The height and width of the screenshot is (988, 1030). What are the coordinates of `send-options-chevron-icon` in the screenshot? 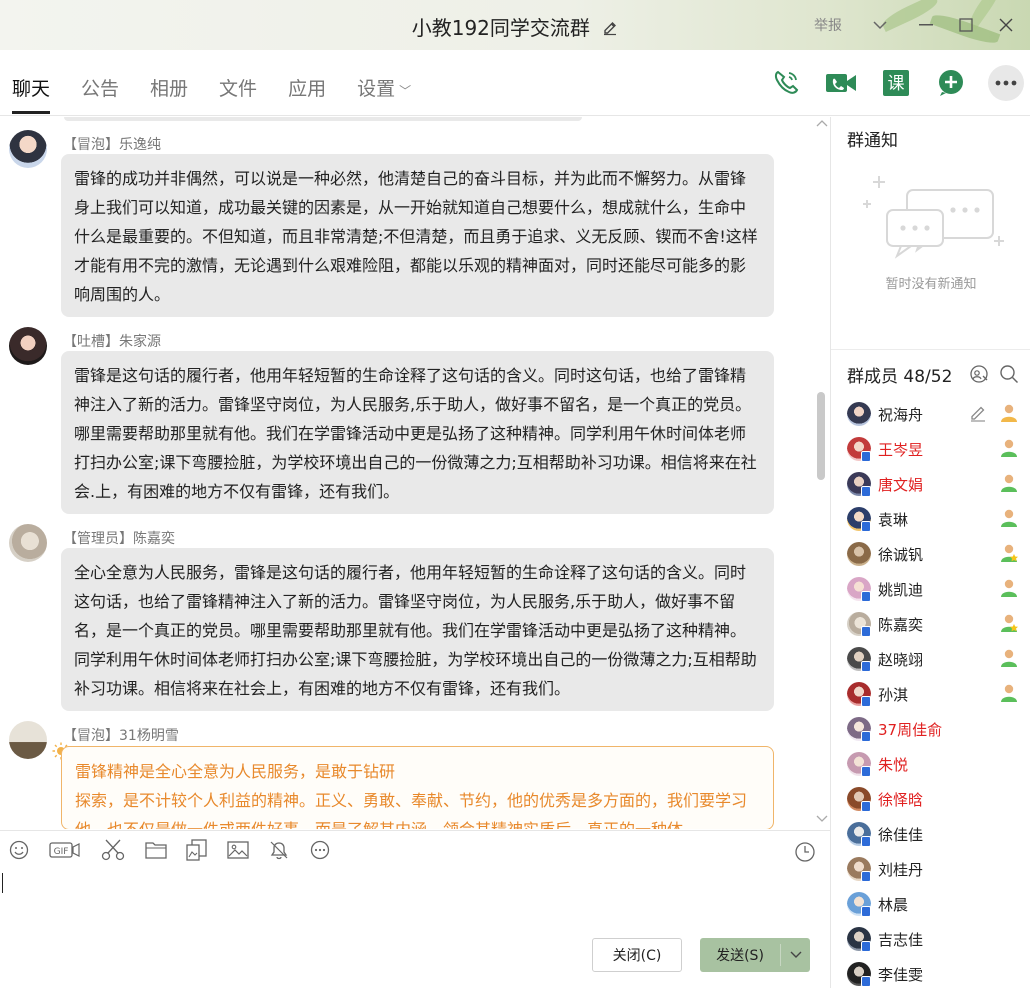 It's located at (795, 955).